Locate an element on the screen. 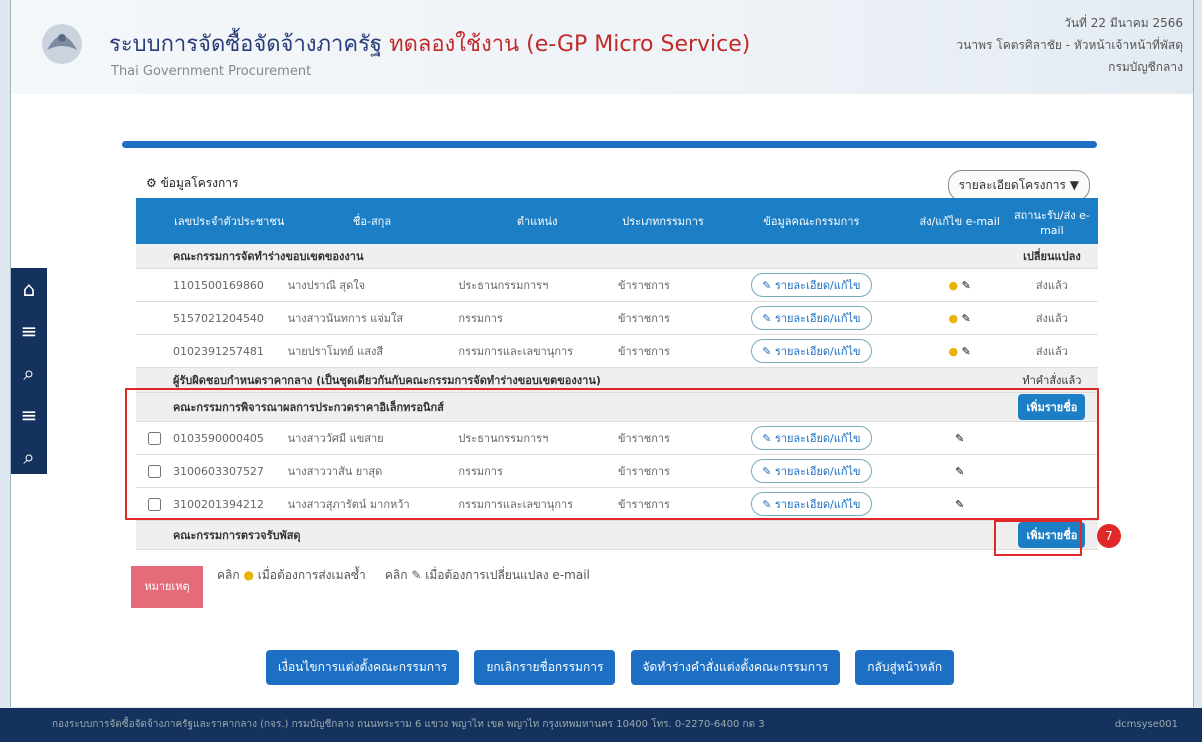  change-link: เปลี่ยนแปลง is located at coordinates (1052, 256).